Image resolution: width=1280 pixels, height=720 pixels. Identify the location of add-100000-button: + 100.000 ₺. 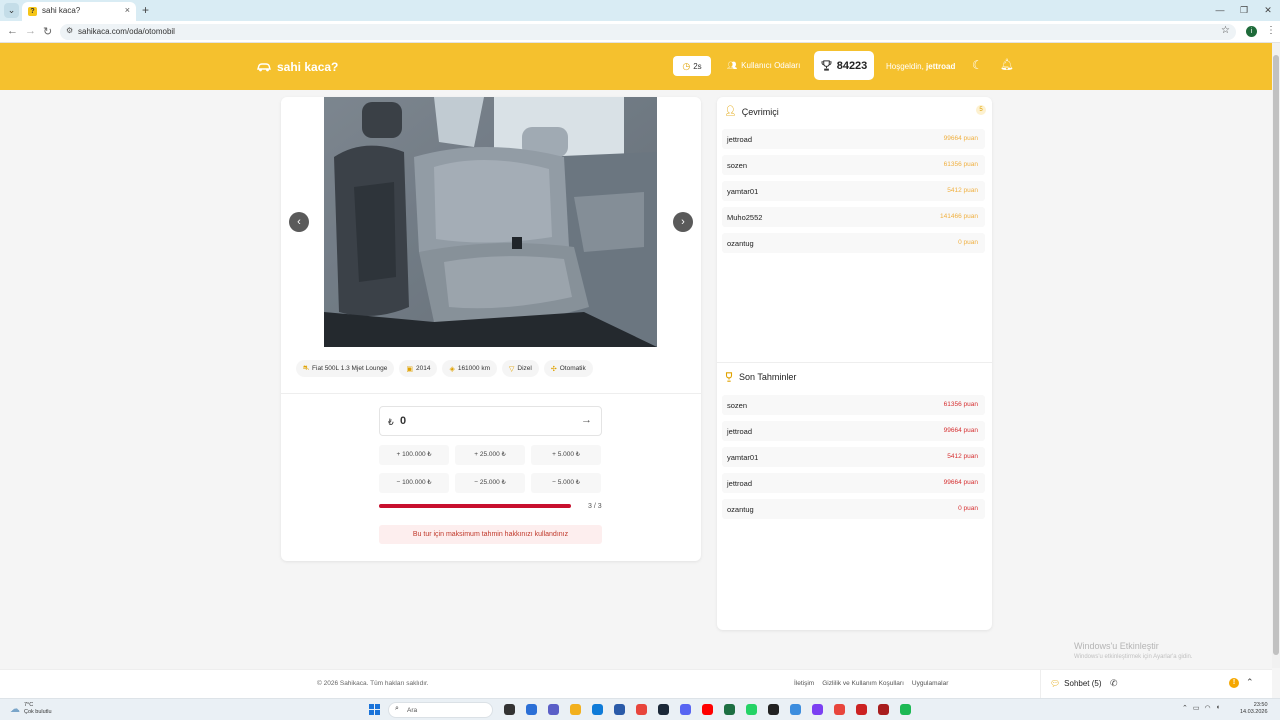
(414, 455).